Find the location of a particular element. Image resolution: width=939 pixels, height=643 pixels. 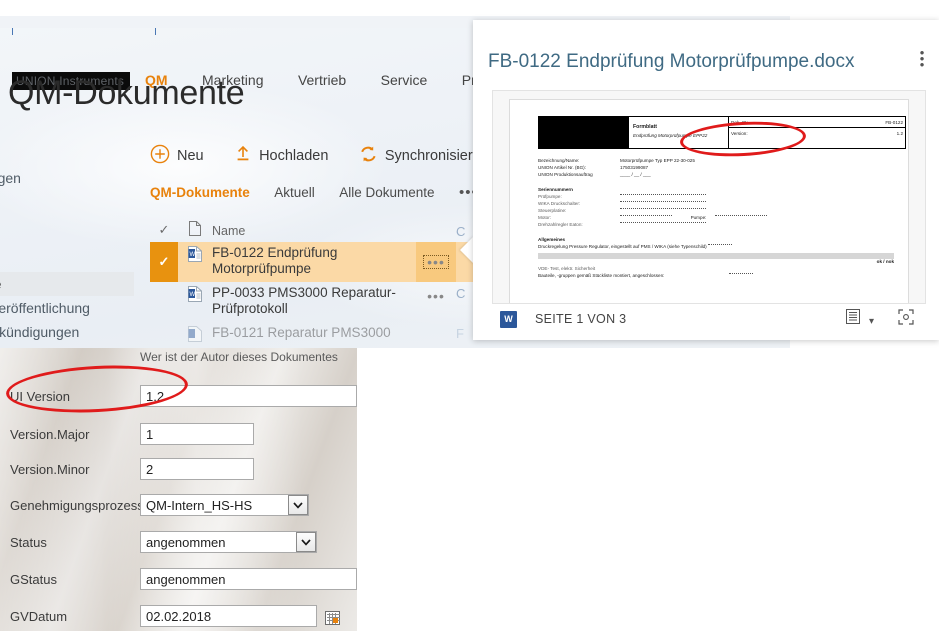

row-name: FB-0122 Endprüfung Motorprüfpumpe is located at coordinates (314, 259).